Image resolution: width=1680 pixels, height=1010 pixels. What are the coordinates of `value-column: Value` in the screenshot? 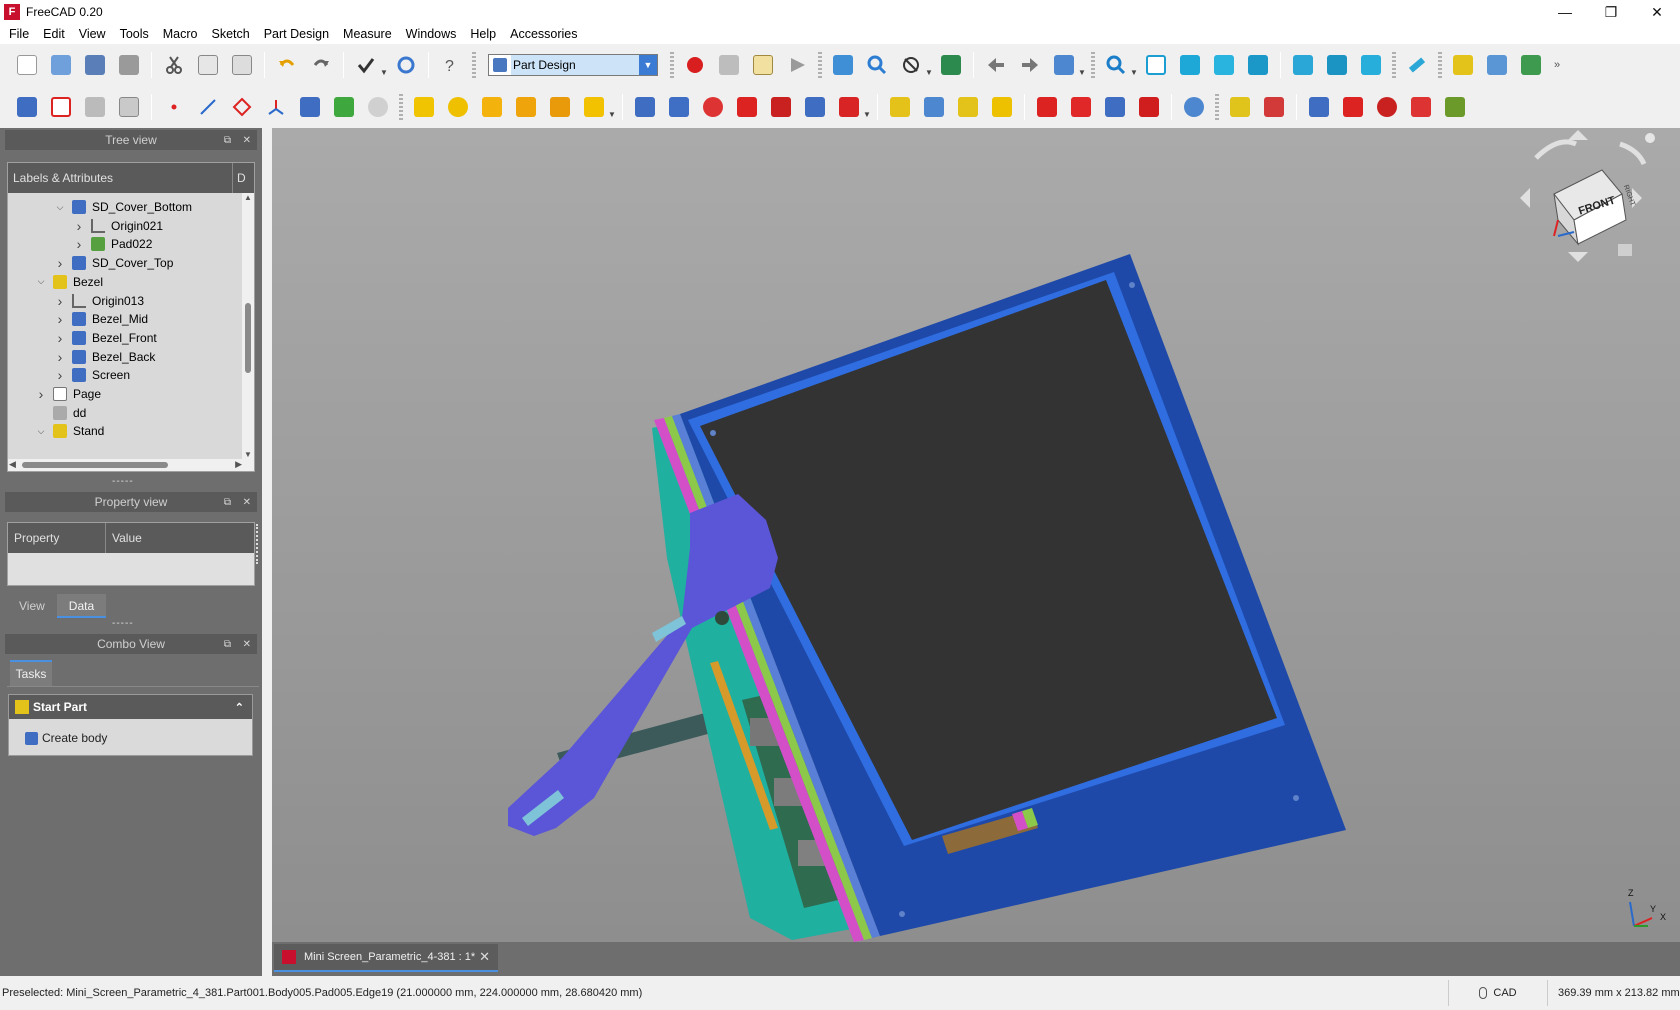 It's located at (124, 538).